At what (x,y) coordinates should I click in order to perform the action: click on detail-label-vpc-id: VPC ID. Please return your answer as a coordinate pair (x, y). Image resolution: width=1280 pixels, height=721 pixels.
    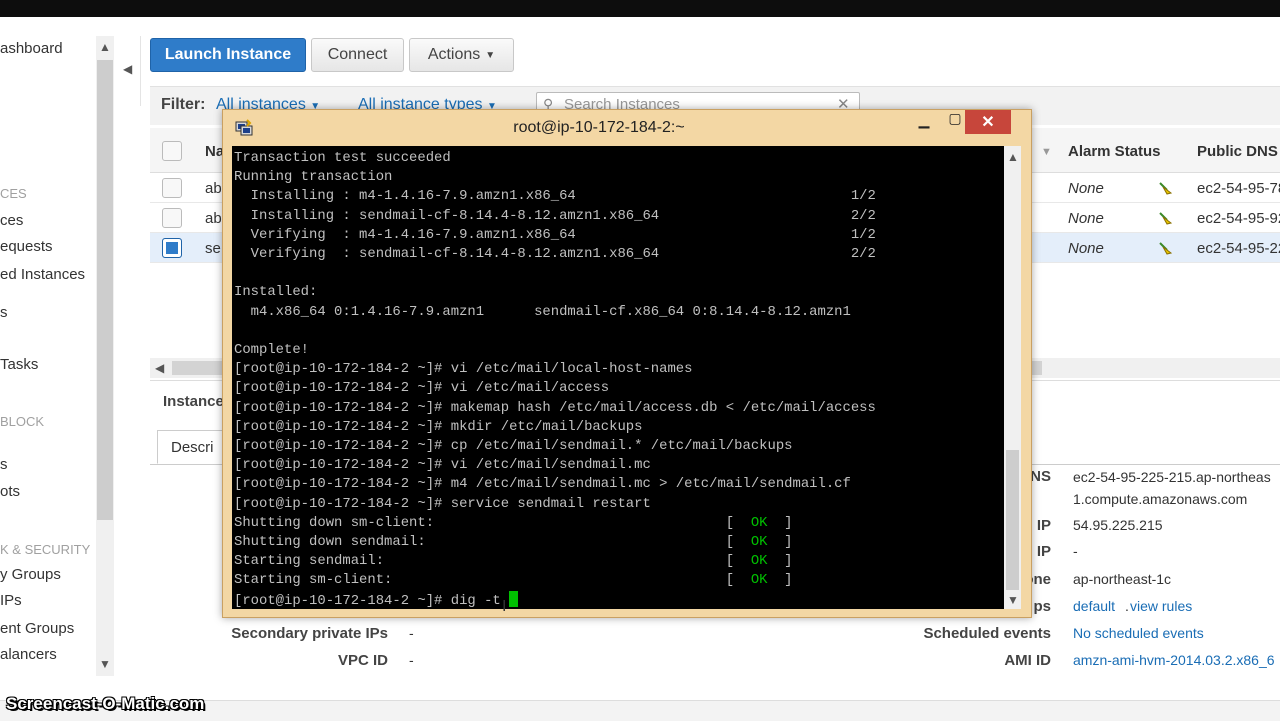
    Looking at the image, I should click on (362, 660).